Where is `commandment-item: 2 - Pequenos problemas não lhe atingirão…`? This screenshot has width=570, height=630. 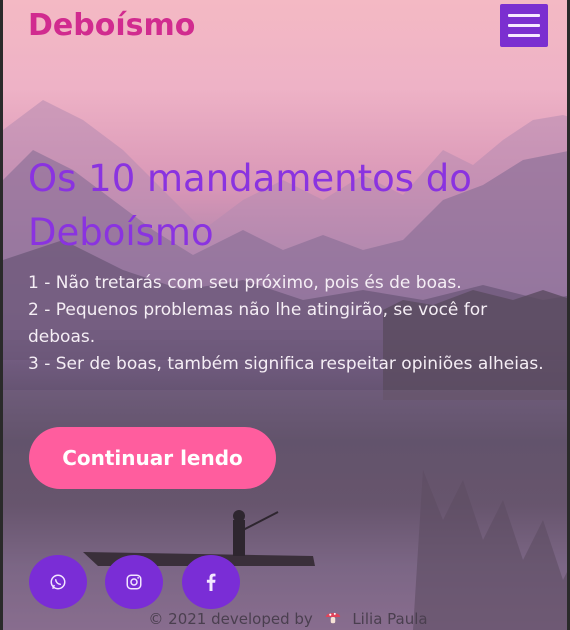 commandment-item: 2 - Pequenos problemas não lhe atingirão… is located at coordinates (258, 323).